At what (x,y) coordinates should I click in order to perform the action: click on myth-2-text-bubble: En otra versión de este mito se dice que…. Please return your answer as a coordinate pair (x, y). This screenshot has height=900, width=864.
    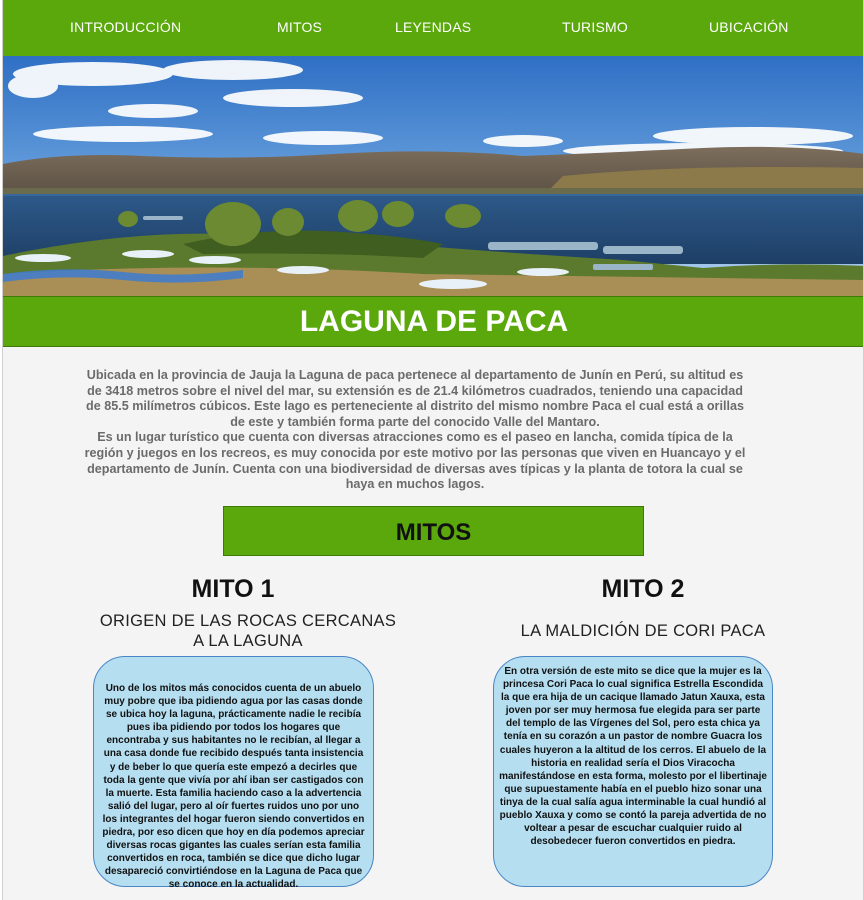
    Looking at the image, I should click on (633, 771).